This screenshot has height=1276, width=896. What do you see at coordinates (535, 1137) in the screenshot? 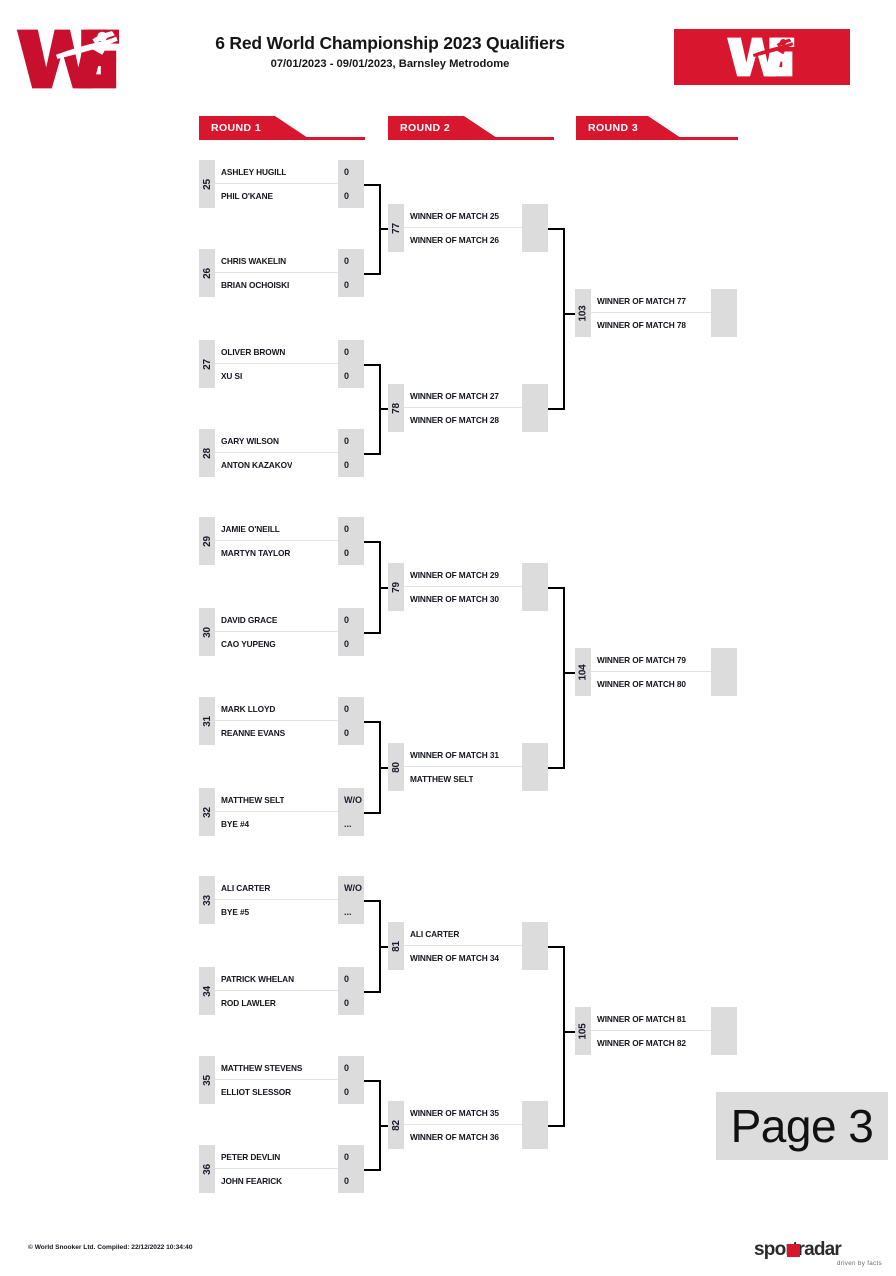
I see `match-82-score-bottom` at bounding box center [535, 1137].